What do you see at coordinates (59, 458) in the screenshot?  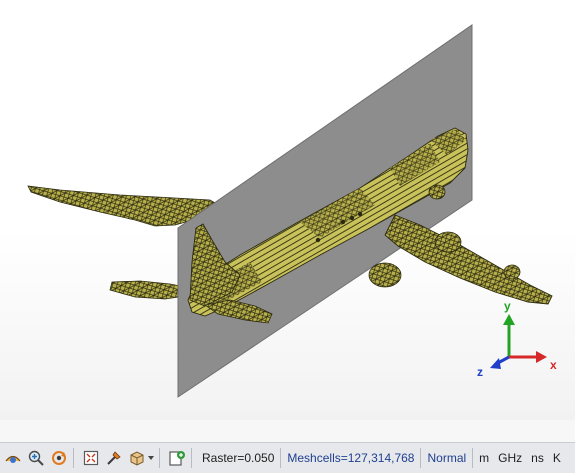 I see `rotate-icon` at bounding box center [59, 458].